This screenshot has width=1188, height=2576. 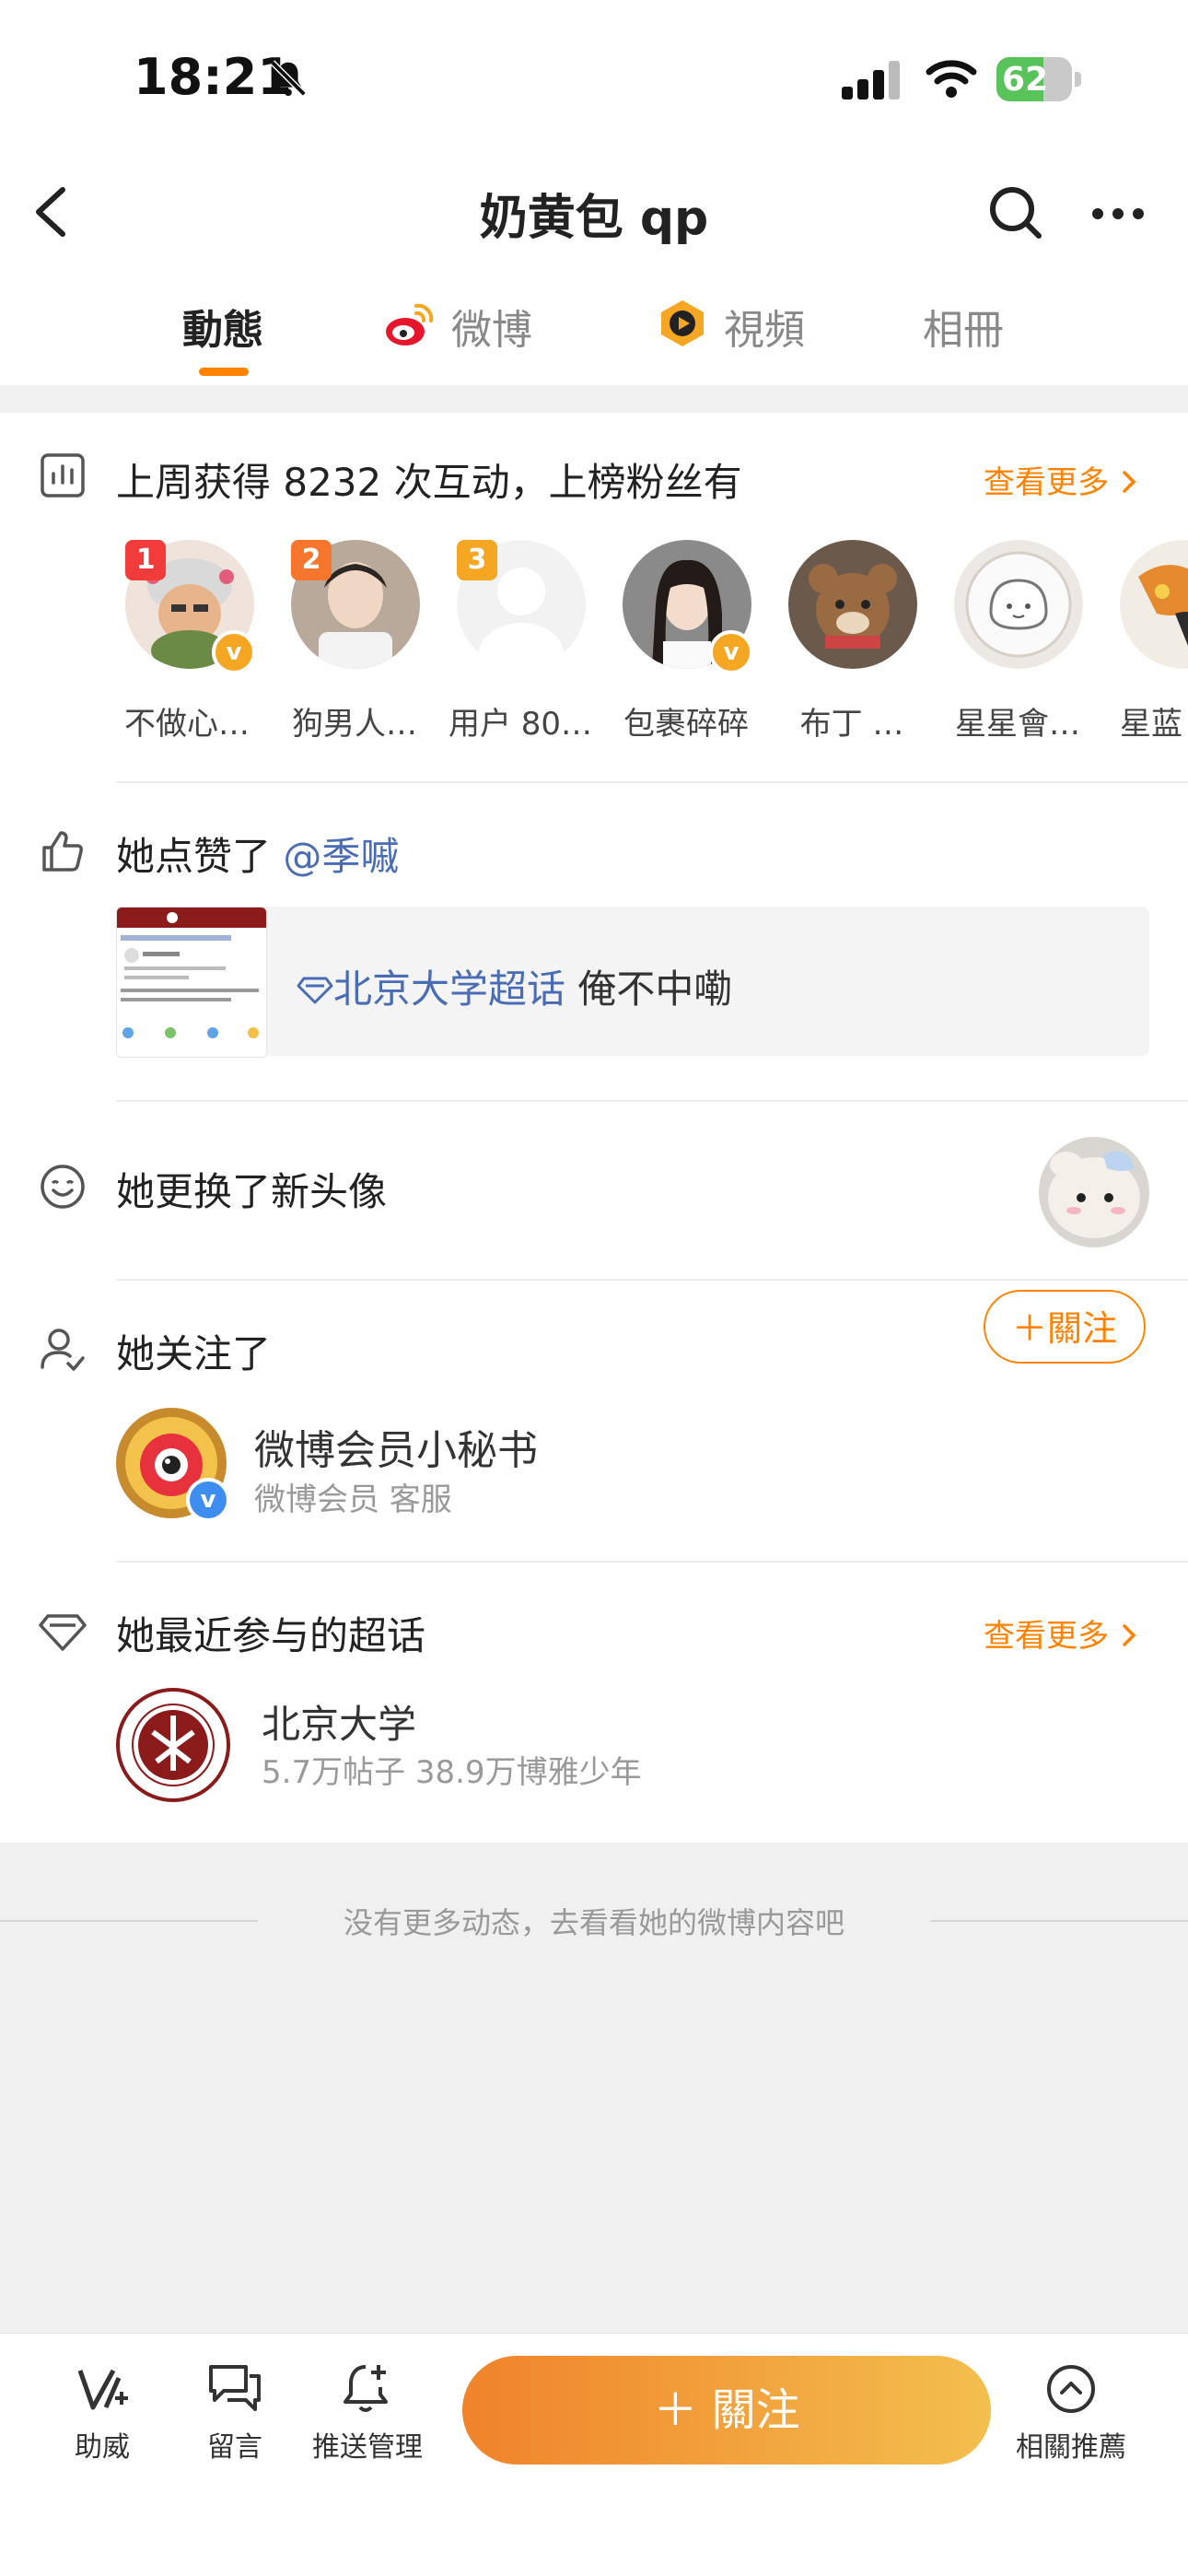 I want to click on active-tab-indicator, so click(x=224, y=372).